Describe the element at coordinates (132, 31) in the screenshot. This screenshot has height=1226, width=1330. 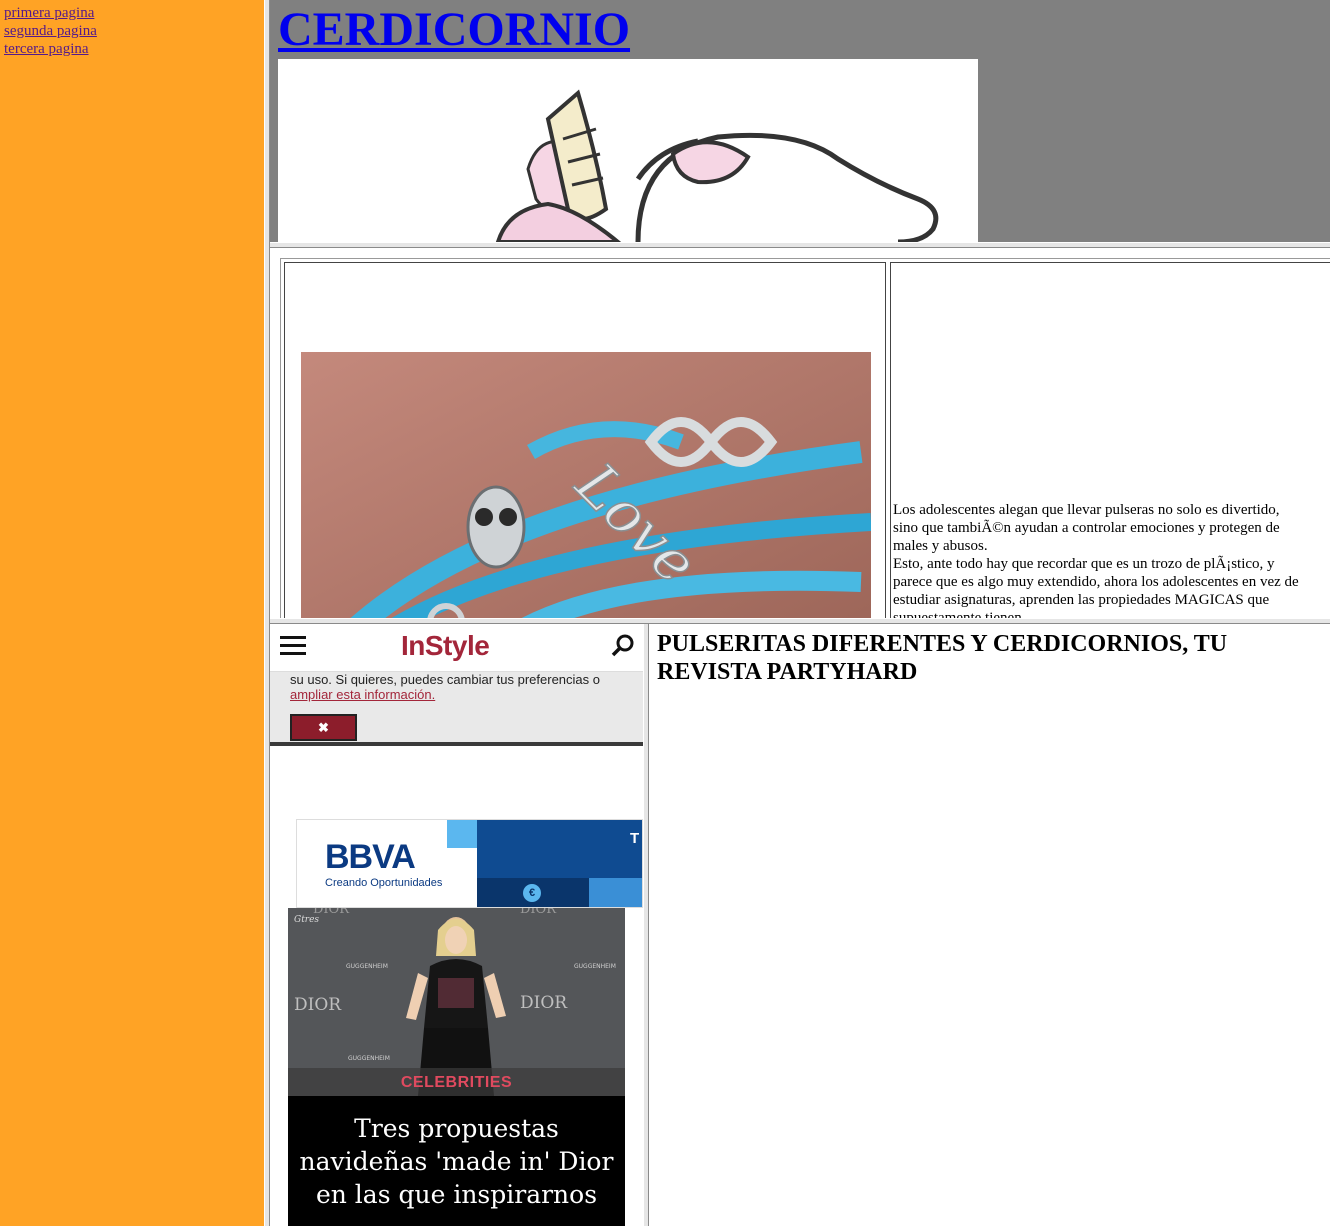
I see `nav-link-segunda: segunda pagina` at that location.